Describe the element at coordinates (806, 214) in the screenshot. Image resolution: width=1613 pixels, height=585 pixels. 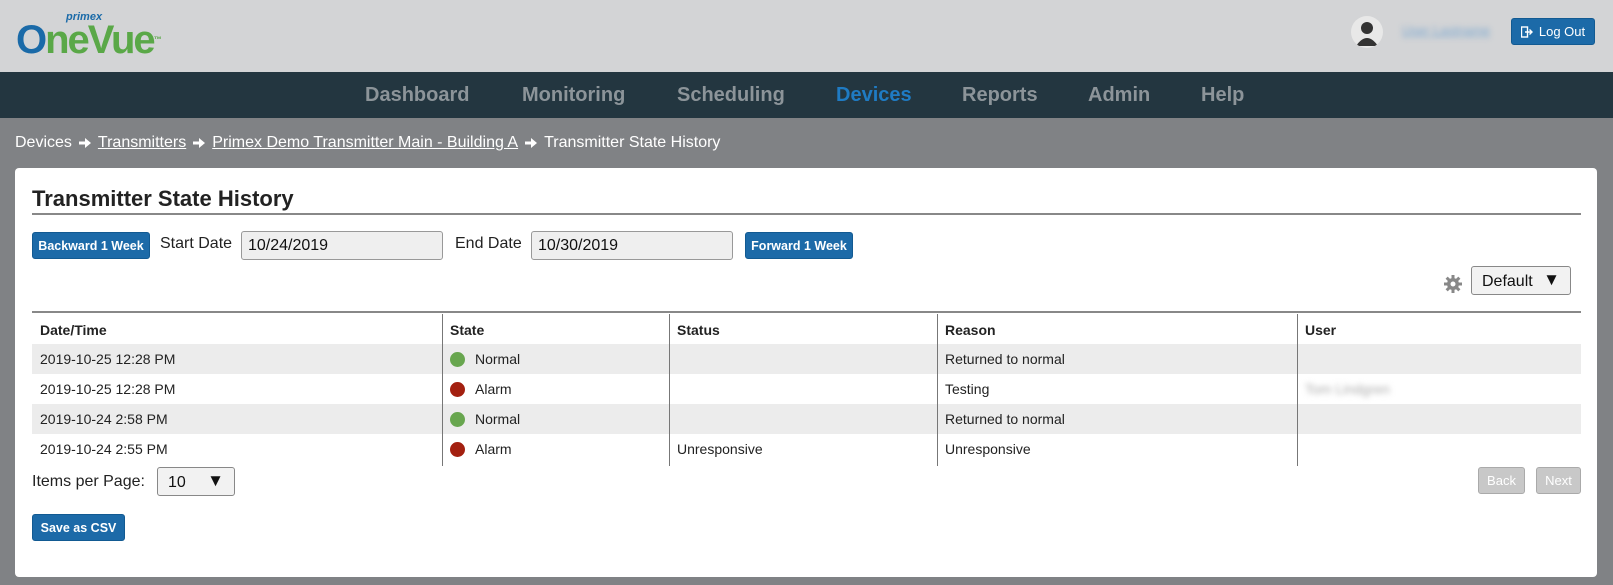
I see `title-divider` at that location.